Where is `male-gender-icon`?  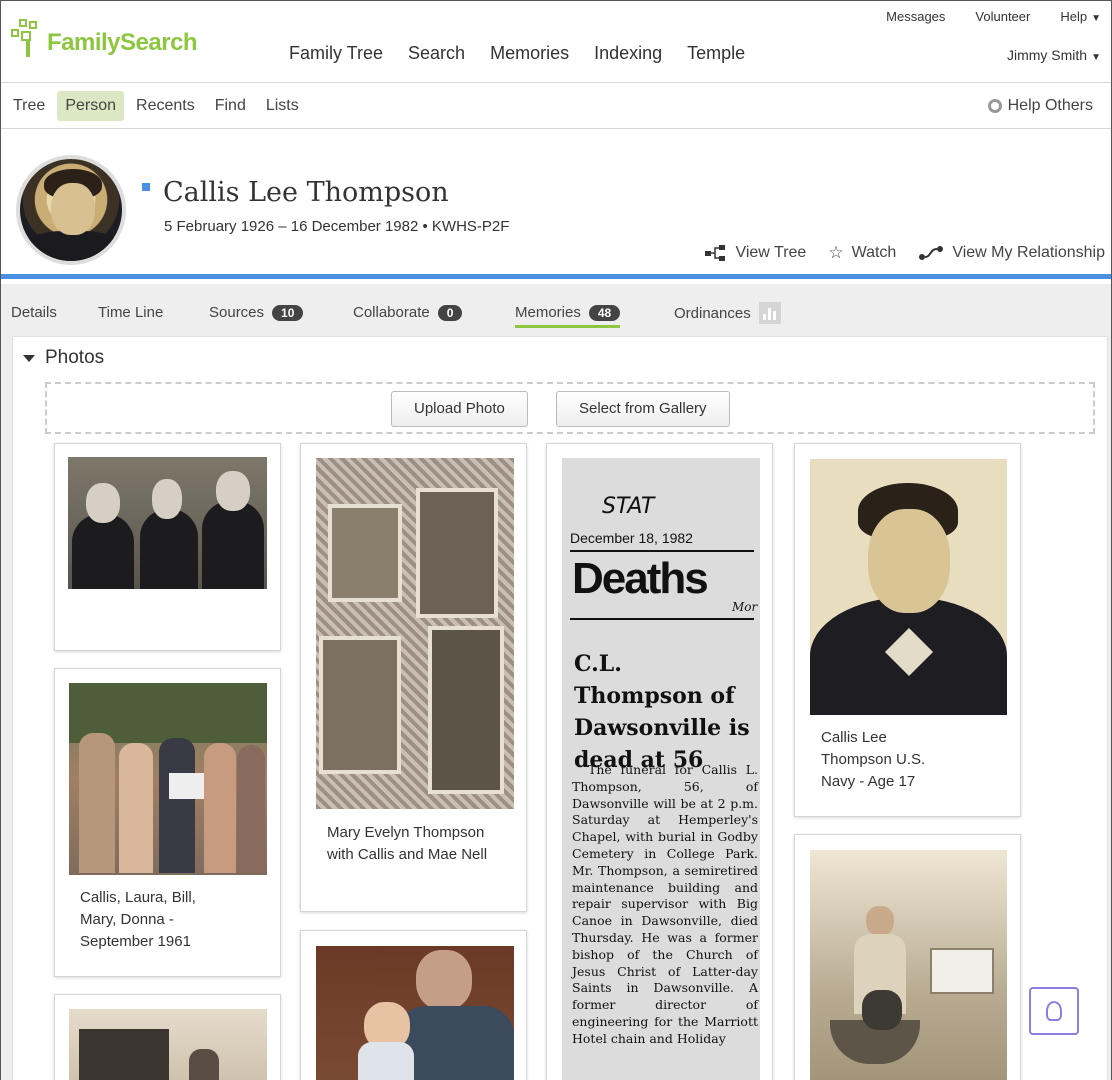 male-gender-icon is located at coordinates (146, 187).